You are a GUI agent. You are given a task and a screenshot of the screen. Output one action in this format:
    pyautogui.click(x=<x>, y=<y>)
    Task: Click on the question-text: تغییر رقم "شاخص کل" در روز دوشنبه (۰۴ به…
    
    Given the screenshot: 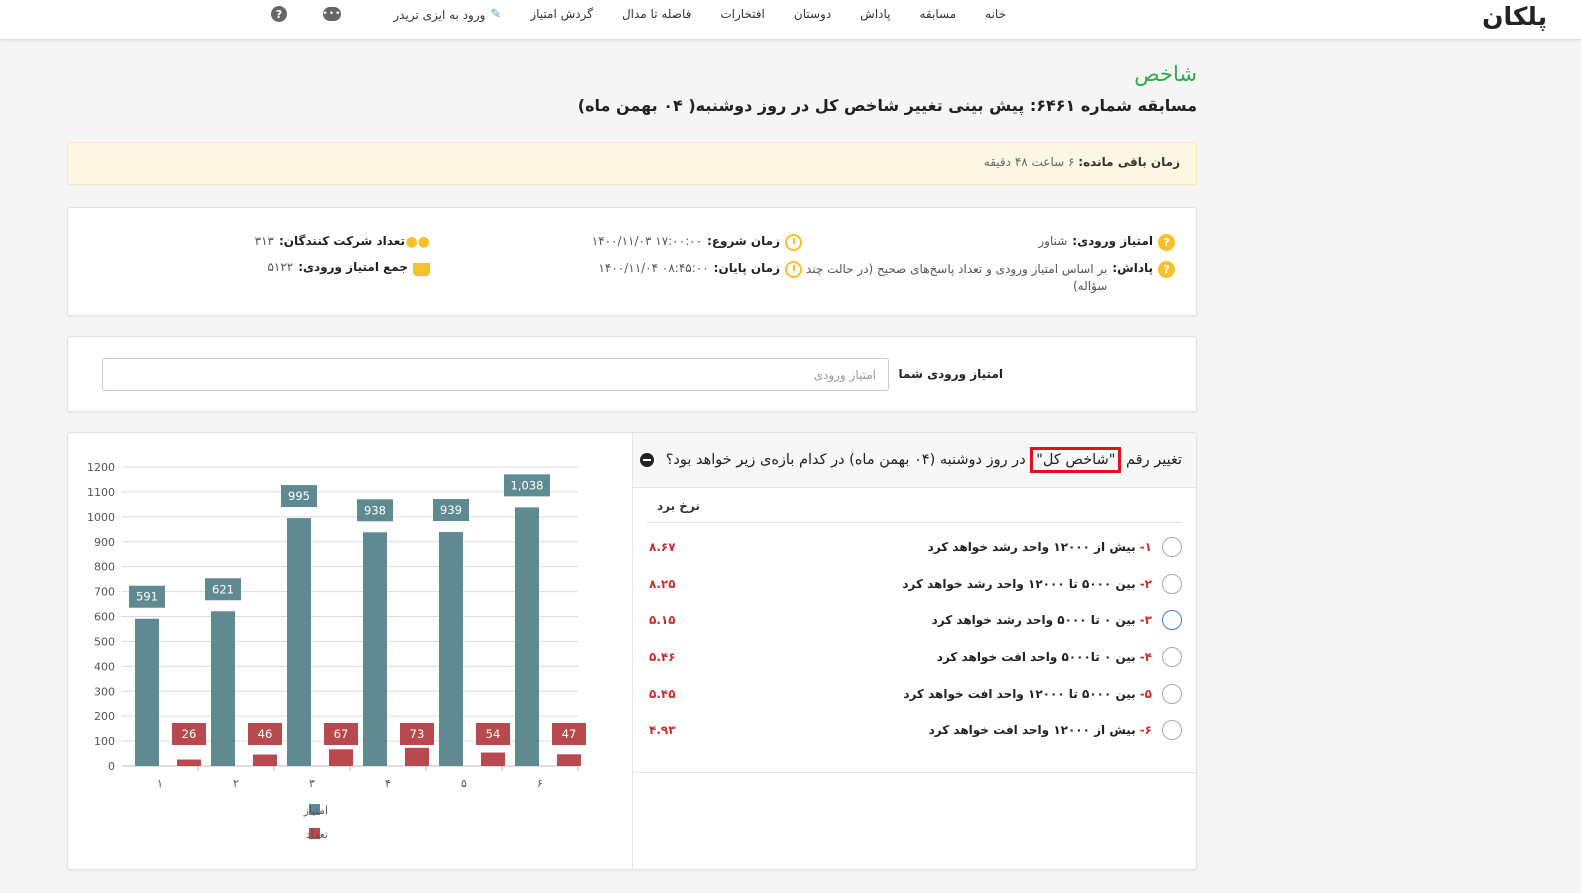 What is the action you would take?
    pyautogui.click(x=923, y=460)
    